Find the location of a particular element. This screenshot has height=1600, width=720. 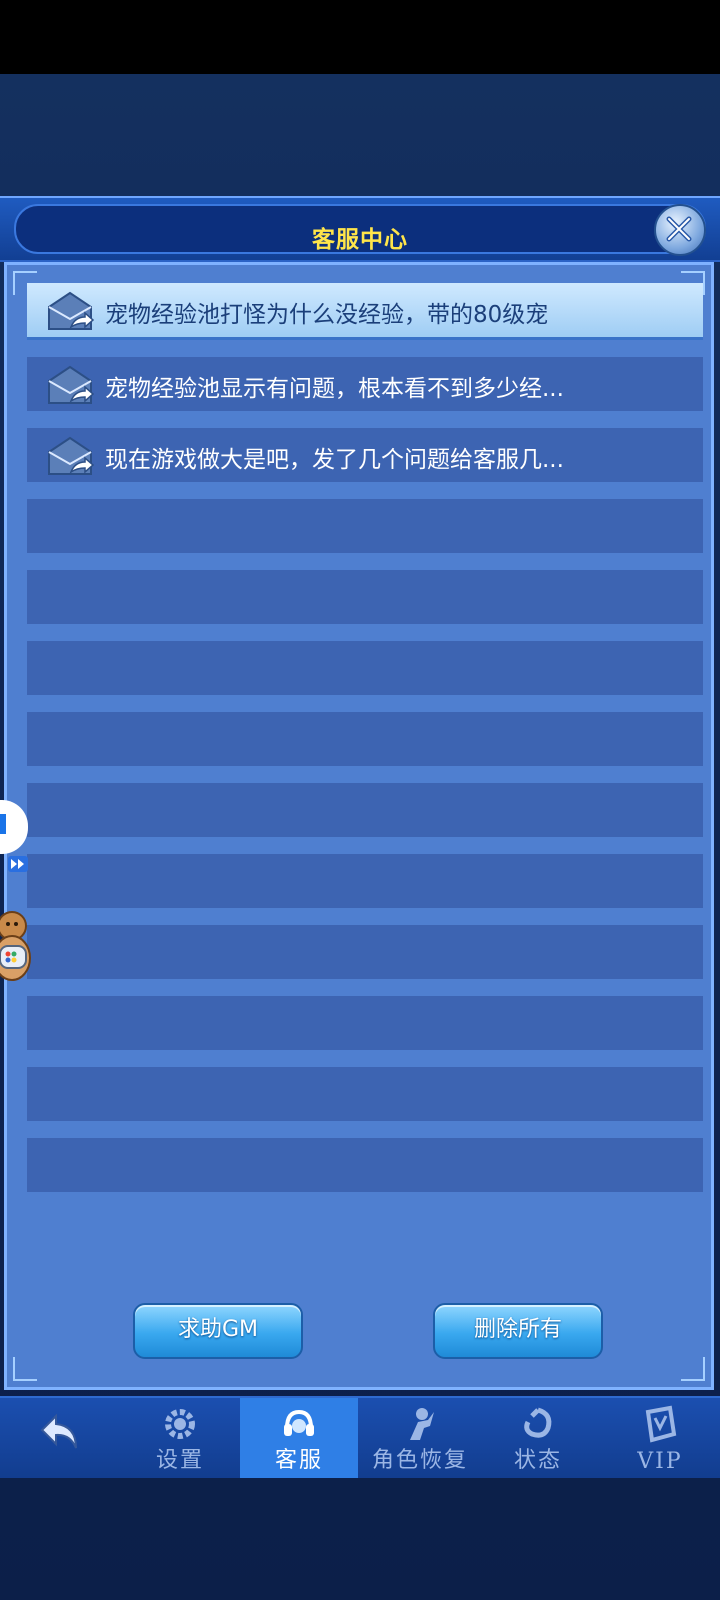

message-row: 宠物经验池打怪为什么没经验，带的80级宠 is located at coordinates (365, 311).